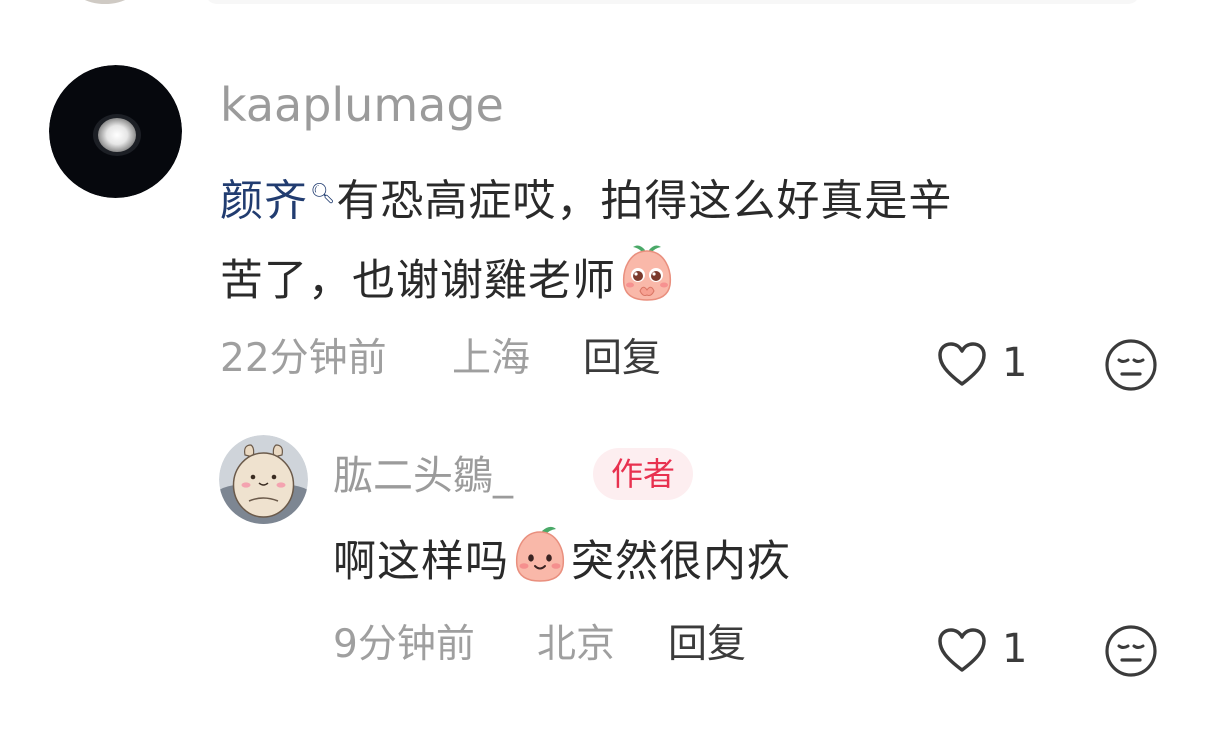  Describe the element at coordinates (540, 566) in the screenshot. I see `smiling-face-emoji` at that location.